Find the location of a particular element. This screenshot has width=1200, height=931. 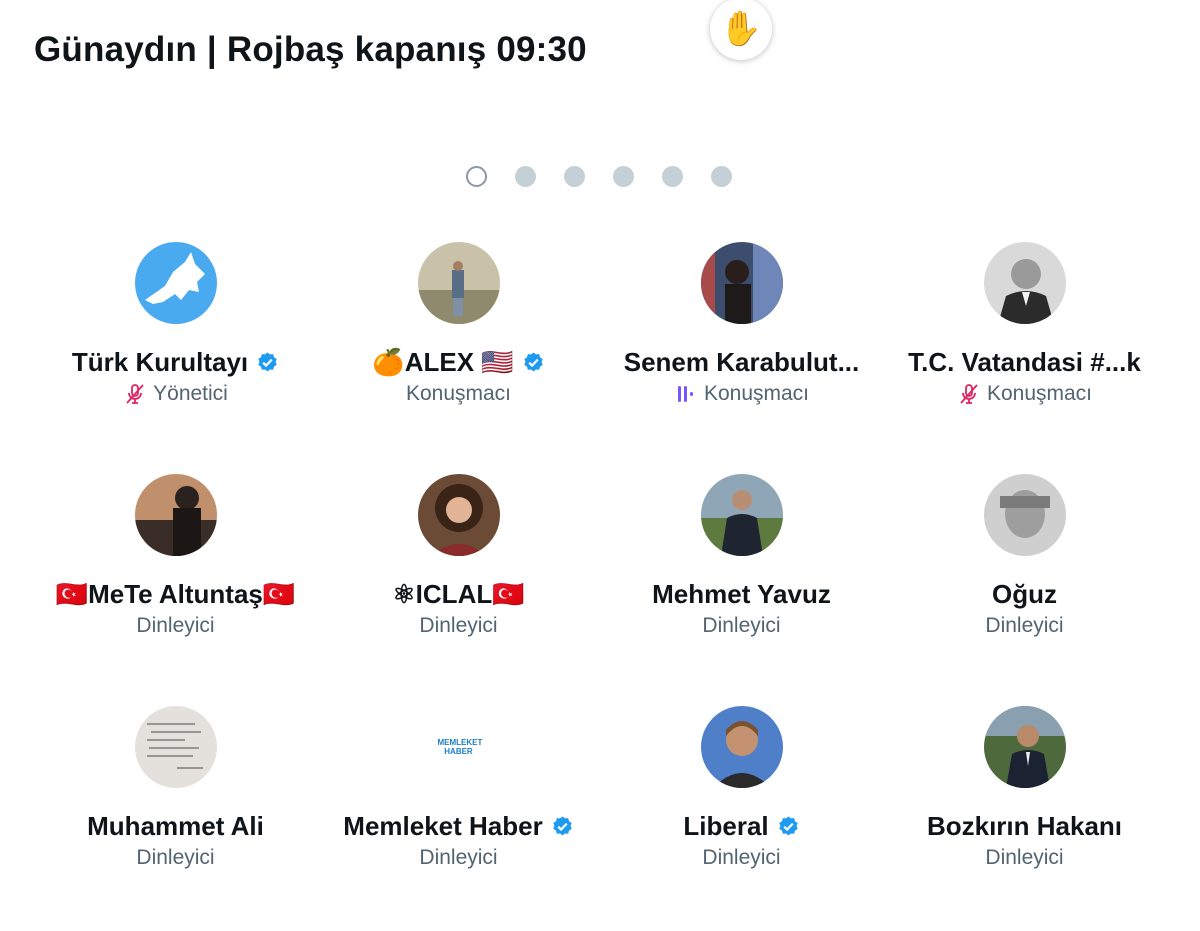

participant-card: Bozkırın Hakanı Dinleyici is located at coordinates (1024, 815).